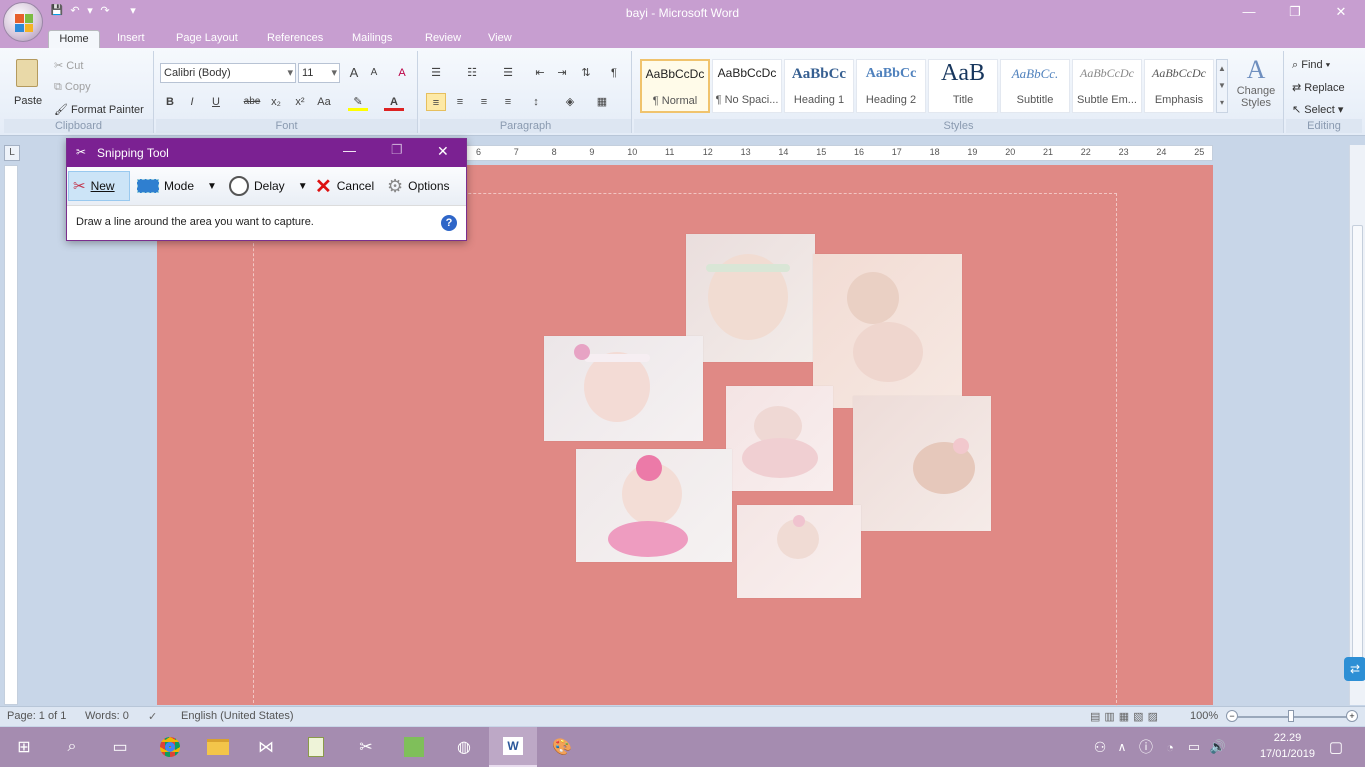 The image size is (1365, 767). I want to click on vertical-scrollbar: ⇄, so click(1354, 425).